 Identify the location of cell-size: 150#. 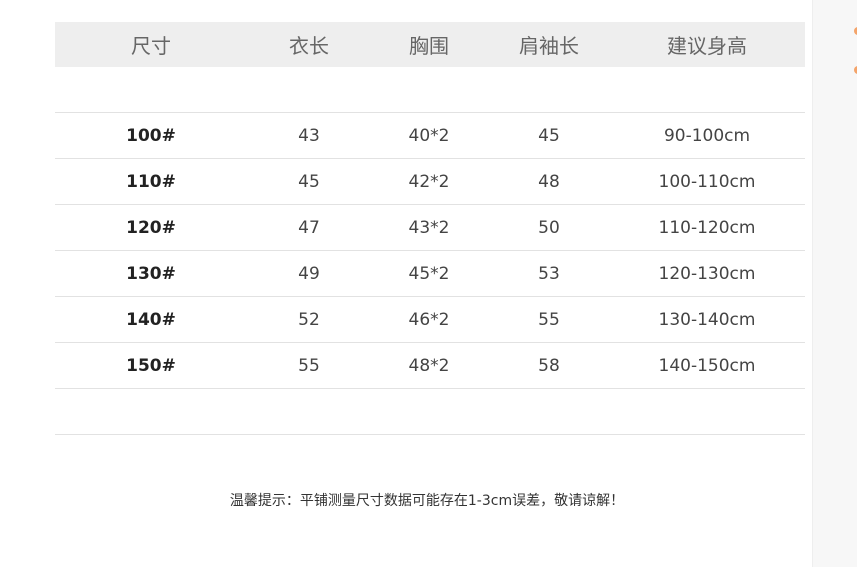
(151, 365).